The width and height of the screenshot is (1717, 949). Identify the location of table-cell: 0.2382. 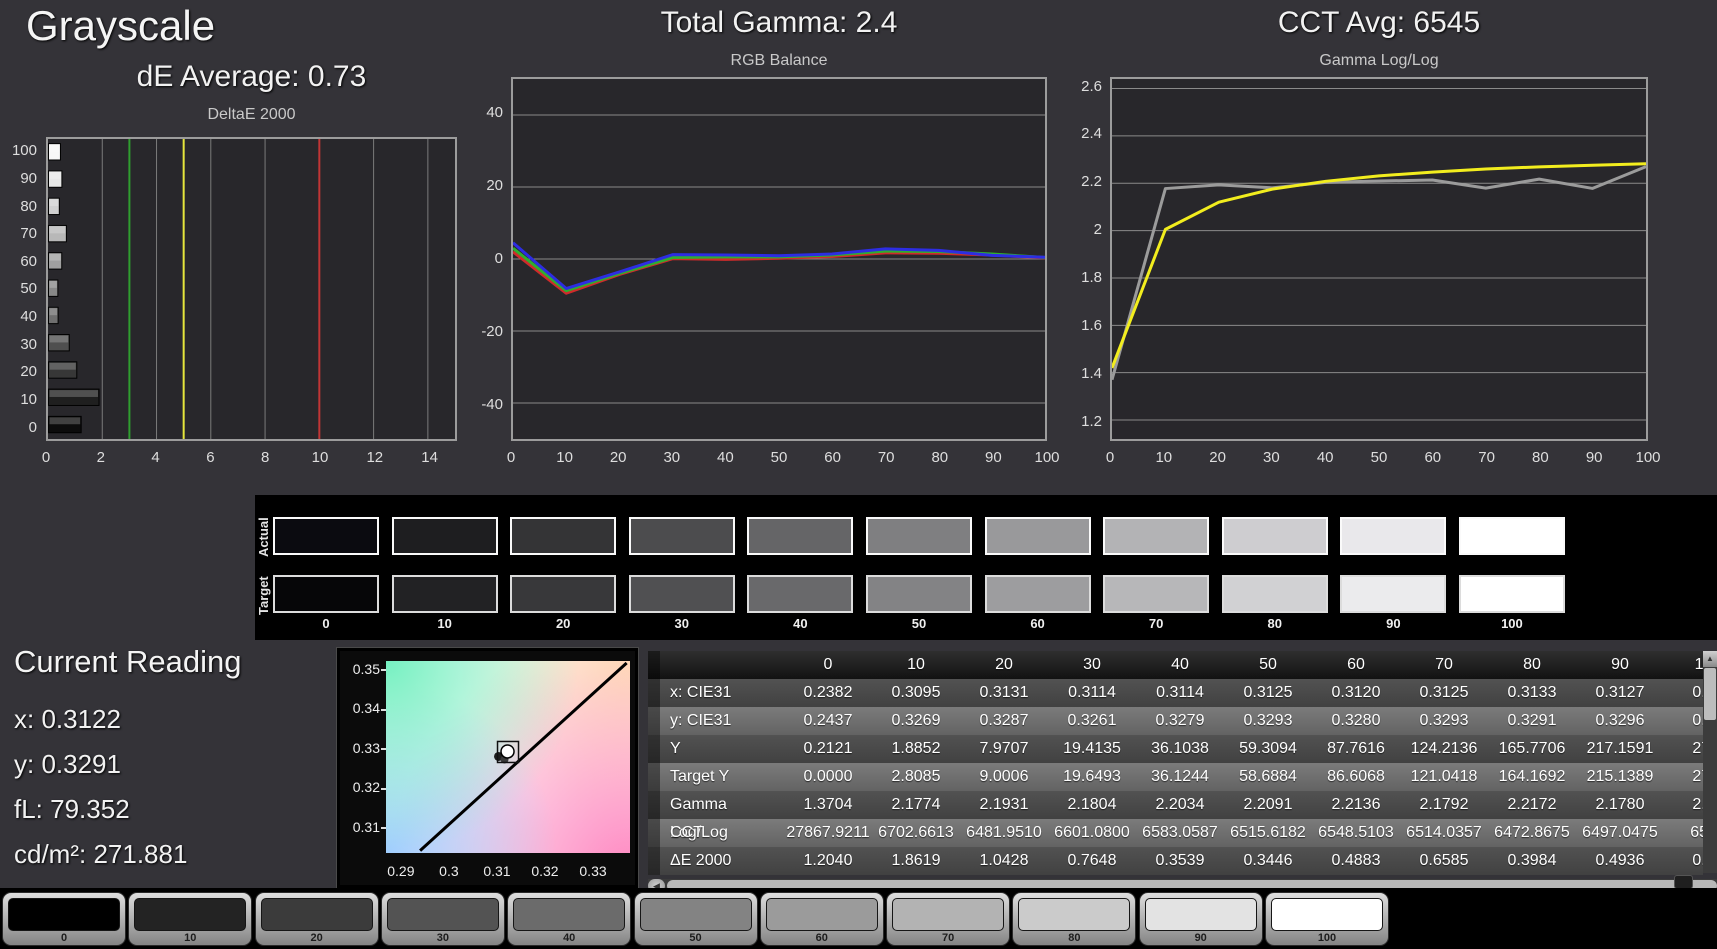
(828, 692).